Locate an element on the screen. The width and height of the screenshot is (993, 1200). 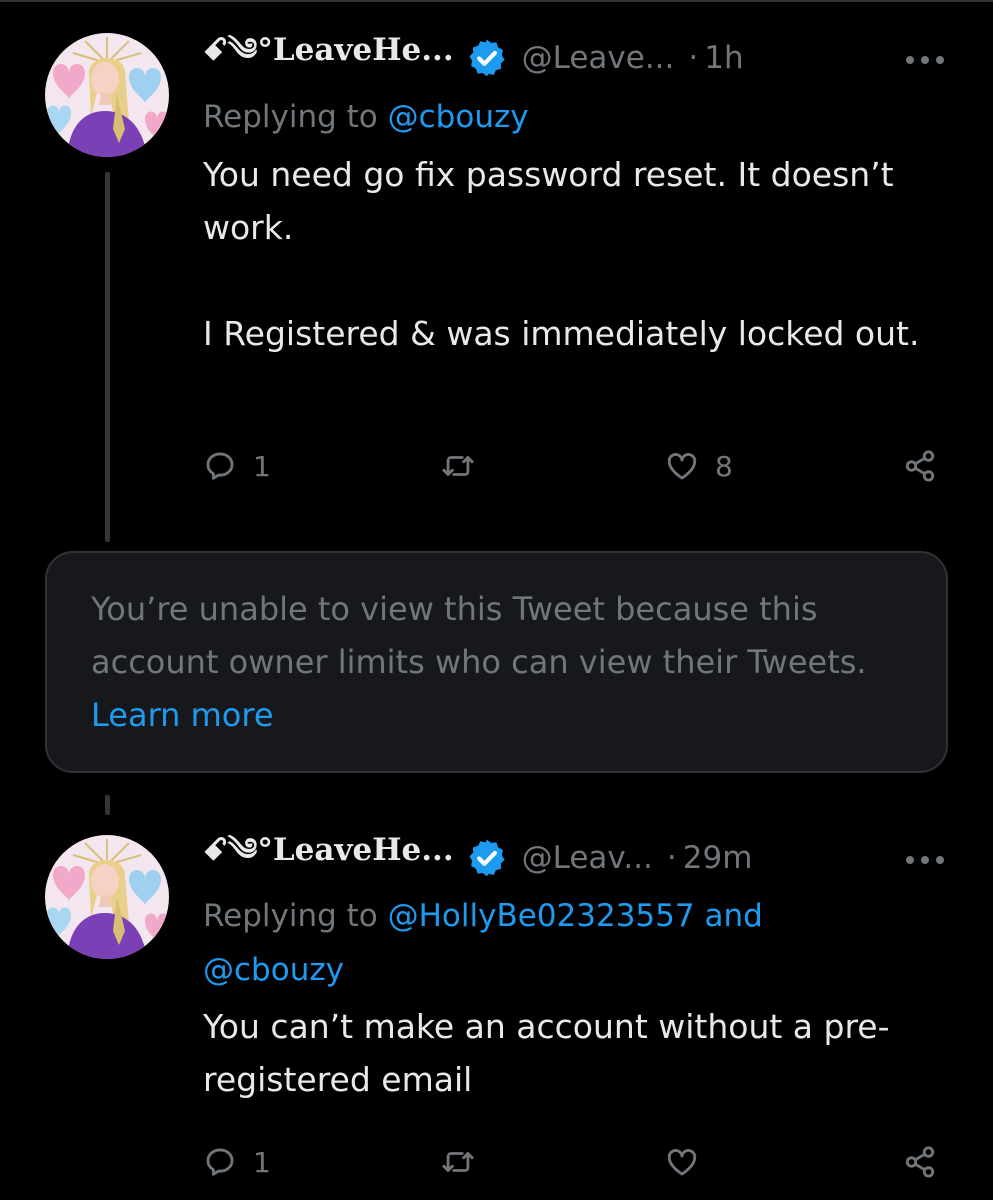
thread-line-short is located at coordinates (107, 805).